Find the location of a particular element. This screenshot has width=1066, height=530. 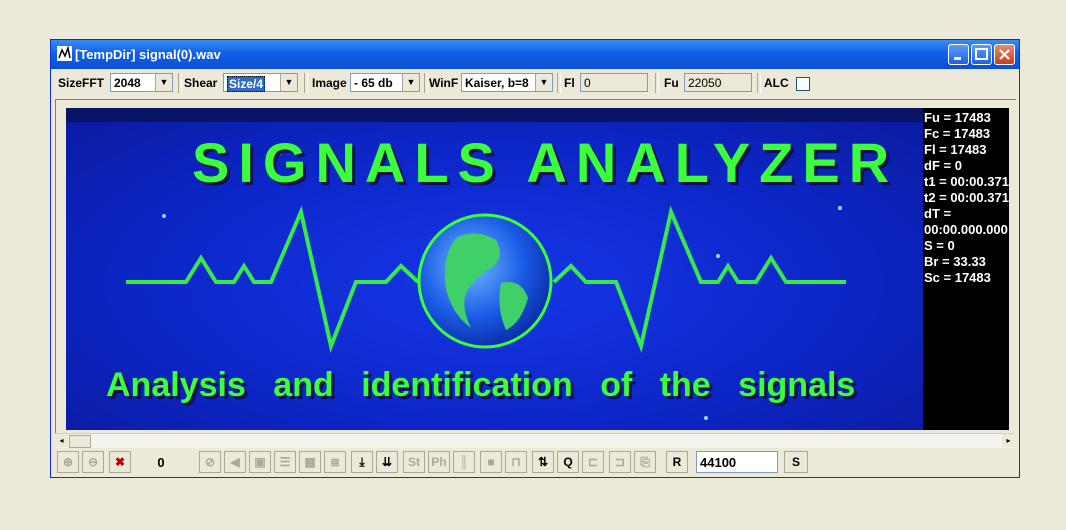

sort-button: ⇅ is located at coordinates (543, 462).